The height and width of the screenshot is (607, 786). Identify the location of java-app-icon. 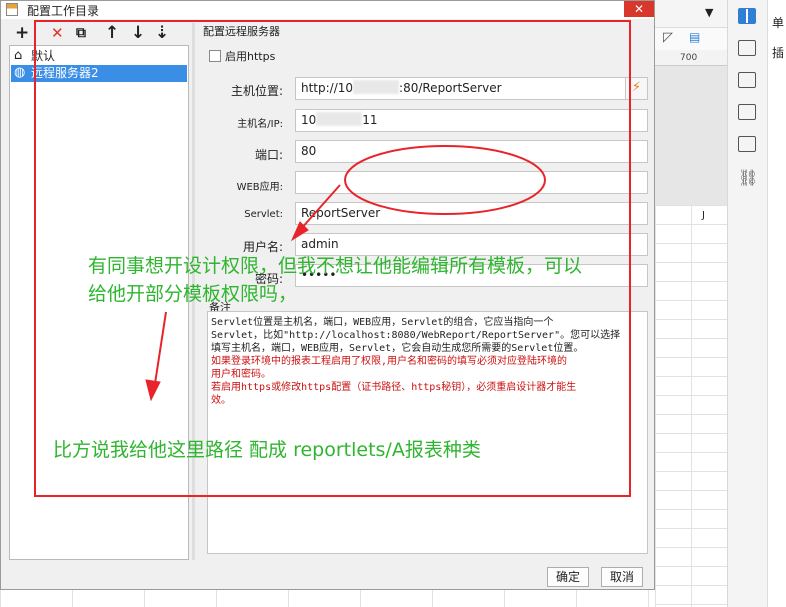
(12, 9).